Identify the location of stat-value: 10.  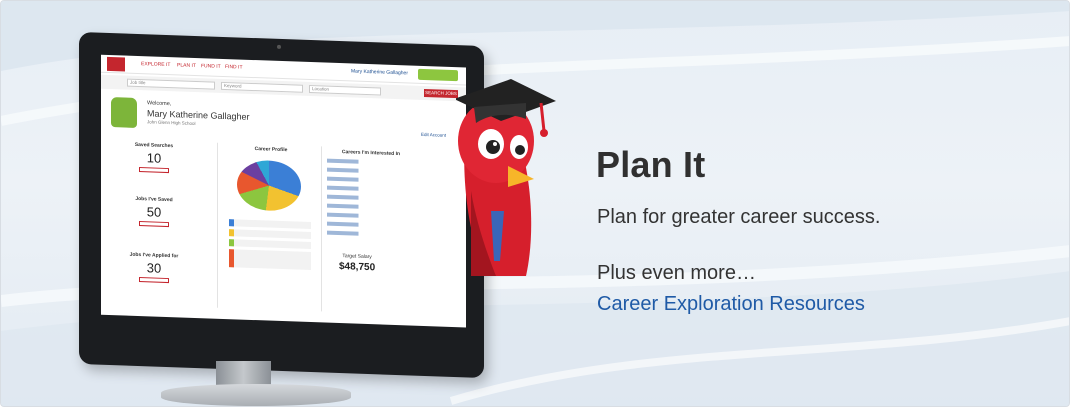
(154, 158).